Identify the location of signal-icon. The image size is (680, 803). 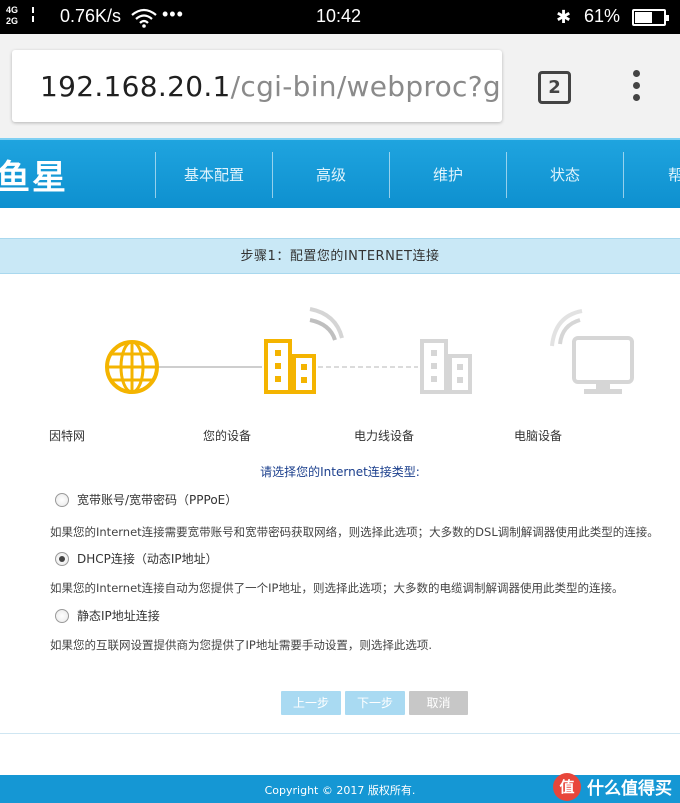
(43, 14).